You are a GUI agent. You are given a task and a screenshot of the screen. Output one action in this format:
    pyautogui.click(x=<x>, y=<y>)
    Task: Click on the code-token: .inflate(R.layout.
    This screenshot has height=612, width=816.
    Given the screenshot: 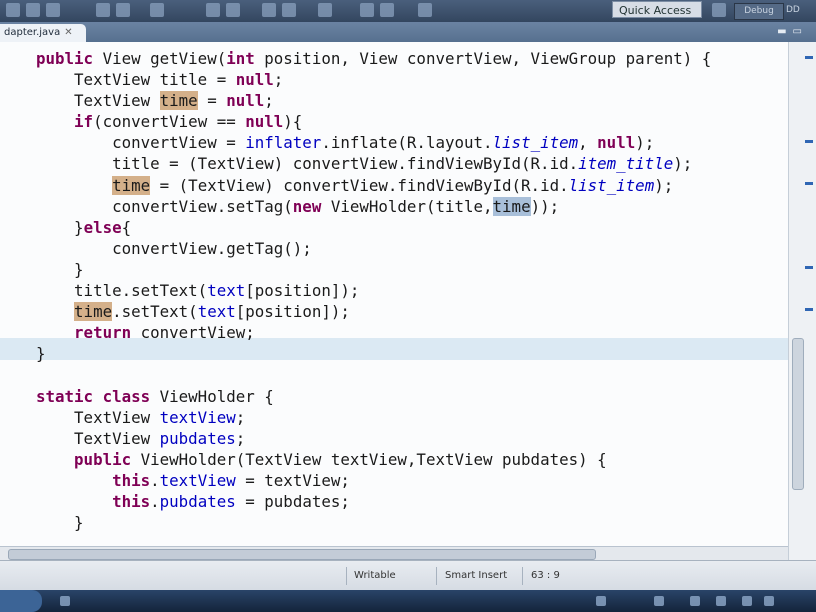 What is the action you would take?
    pyautogui.click(x=407, y=143)
    